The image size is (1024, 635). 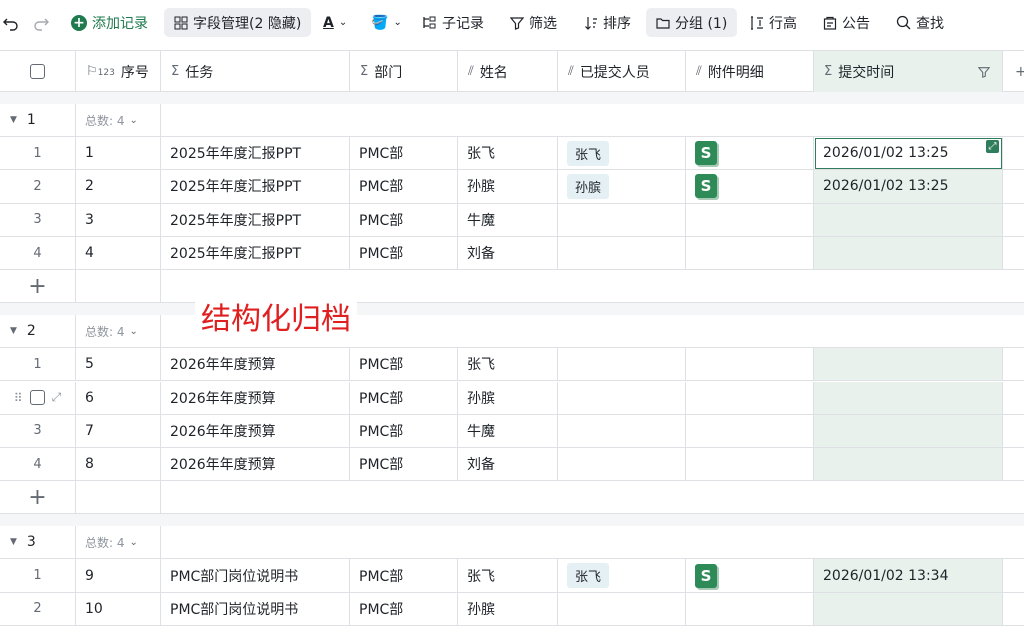 What do you see at coordinates (118, 71) in the screenshot?
I see `column-header-seq: ⚐123 序号` at bounding box center [118, 71].